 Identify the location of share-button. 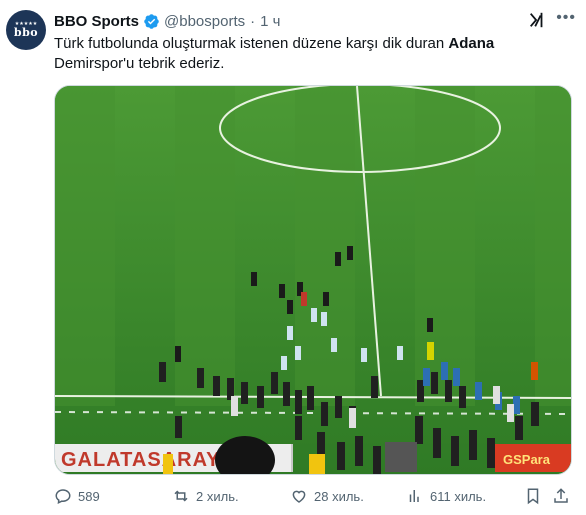
(564, 496).